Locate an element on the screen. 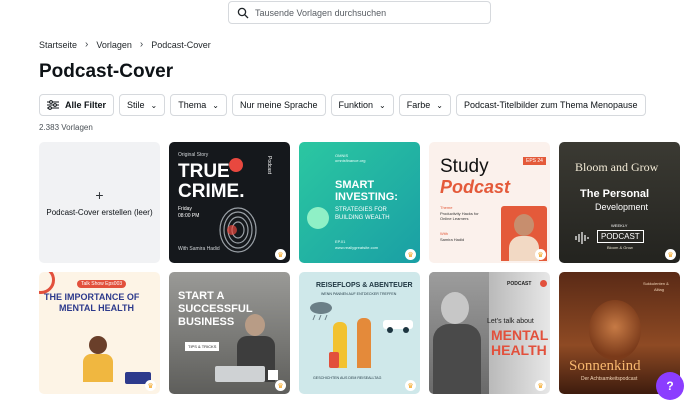  filter-label: Thema is located at coordinates (192, 105).